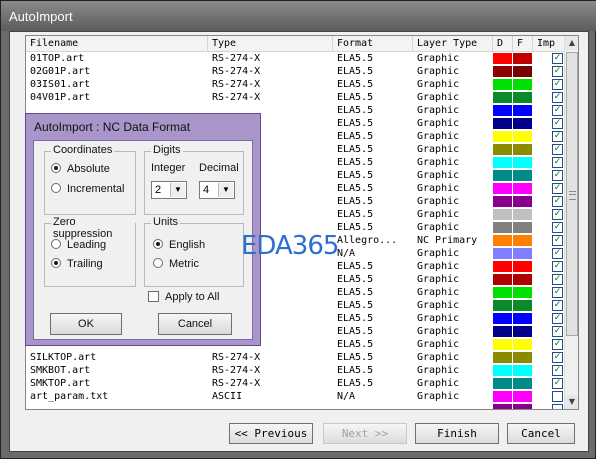 Image resolution: width=596 pixels, height=459 pixels. Describe the element at coordinates (296, 71) in the screenshot. I see `table-row: 02G01P.art RS-274-X ELA5.5 Graphic ✓` at that location.